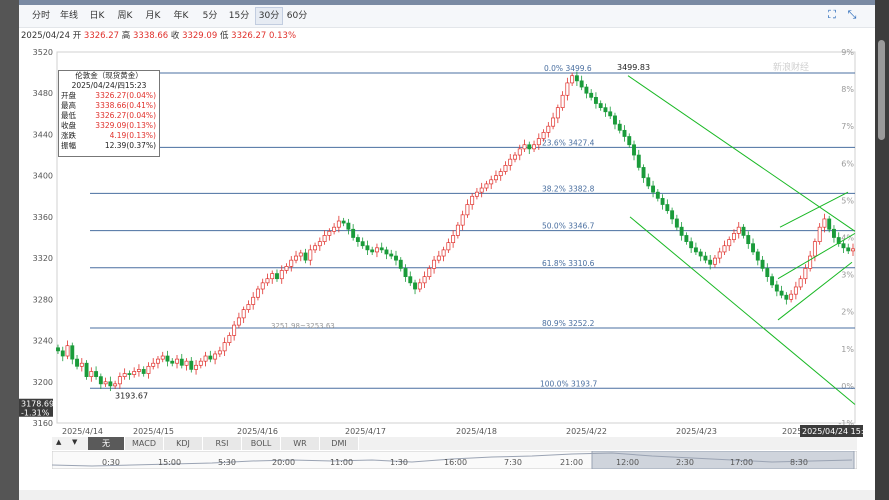 The height and width of the screenshot is (500, 889). I want to click on y-tick-label: 3520, so click(43, 52).